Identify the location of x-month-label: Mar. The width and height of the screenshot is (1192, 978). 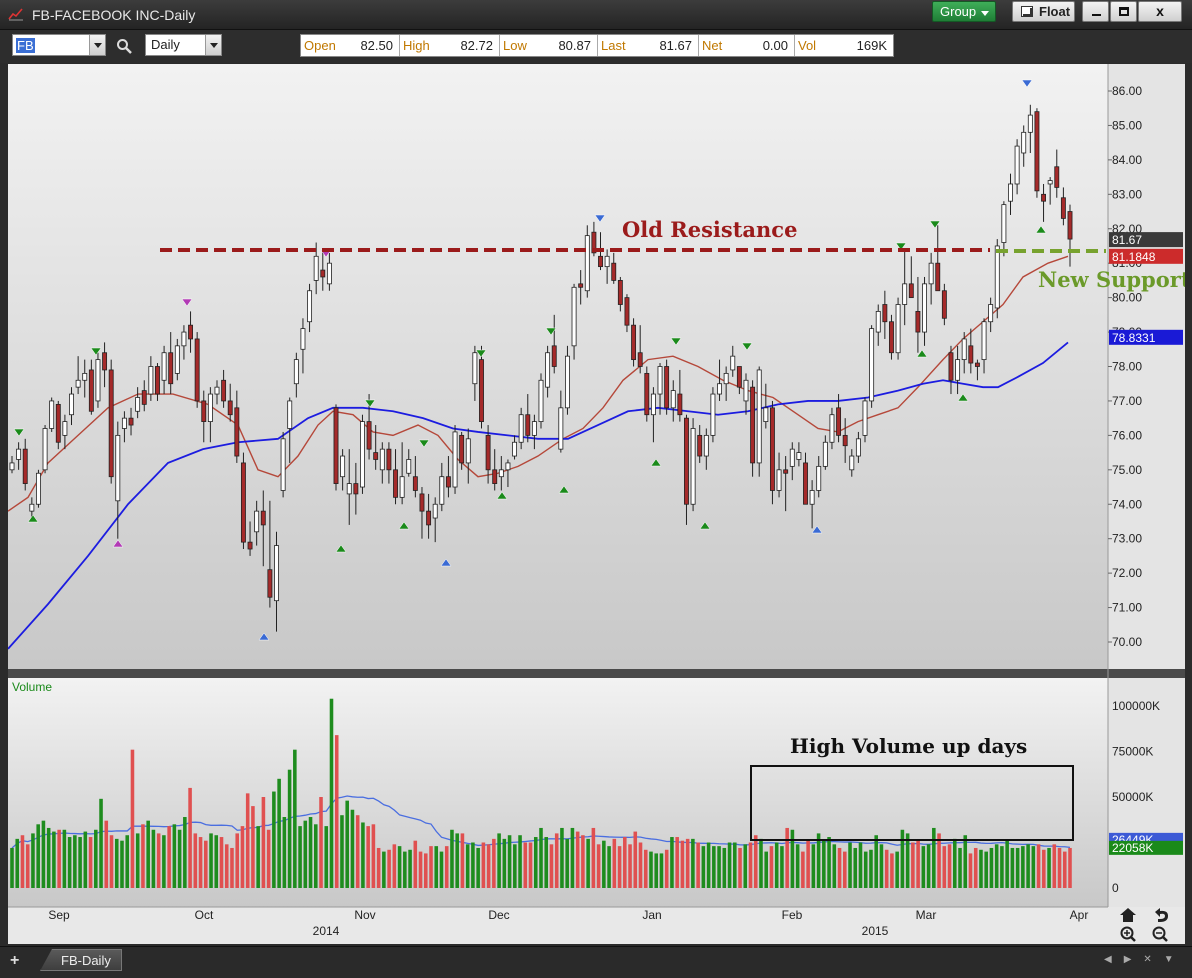
(926, 915).